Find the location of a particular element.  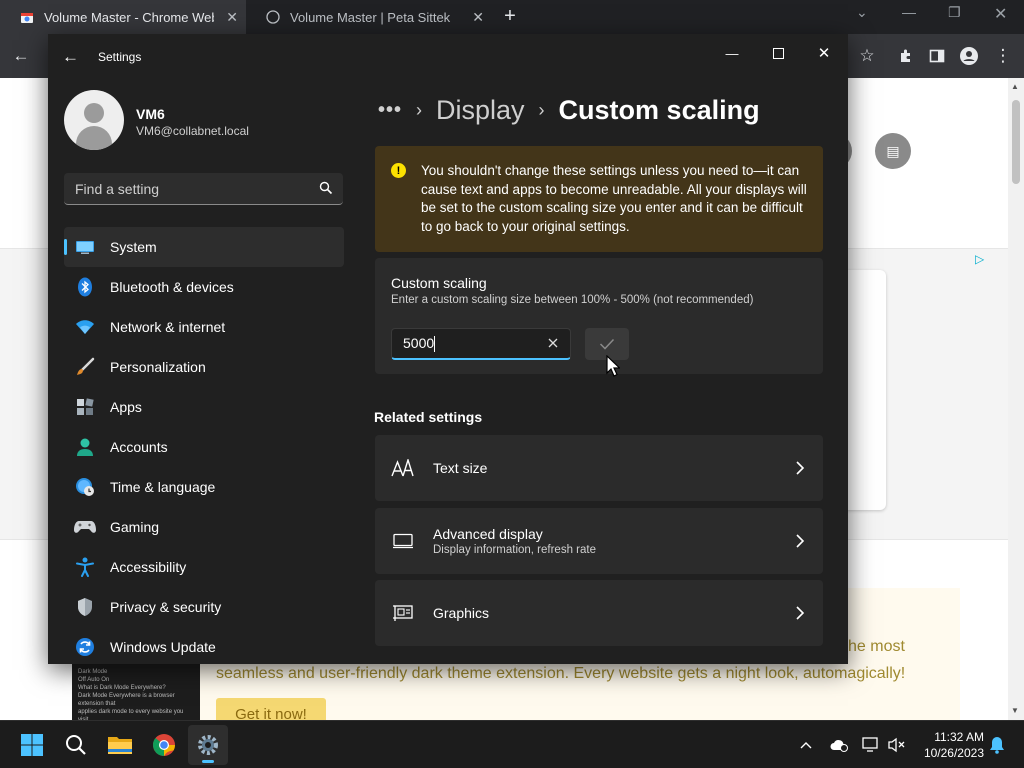

close-button: ✕ is located at coordinates (824, 53).